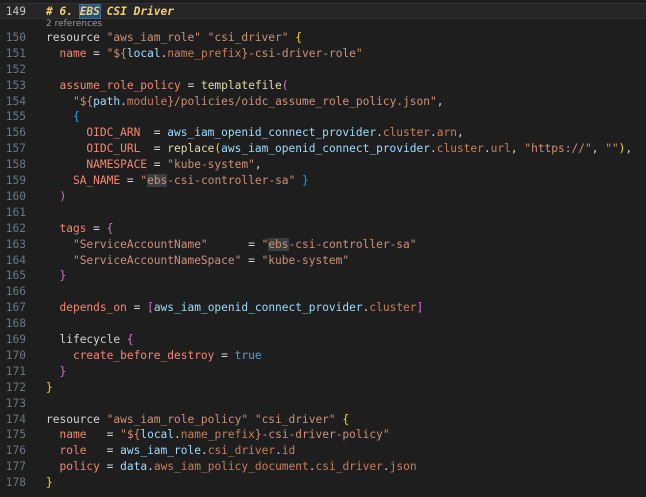 This screenshot has width=646, height=497. I want to click on code-token: aws_iam_role, so click(160, 451).